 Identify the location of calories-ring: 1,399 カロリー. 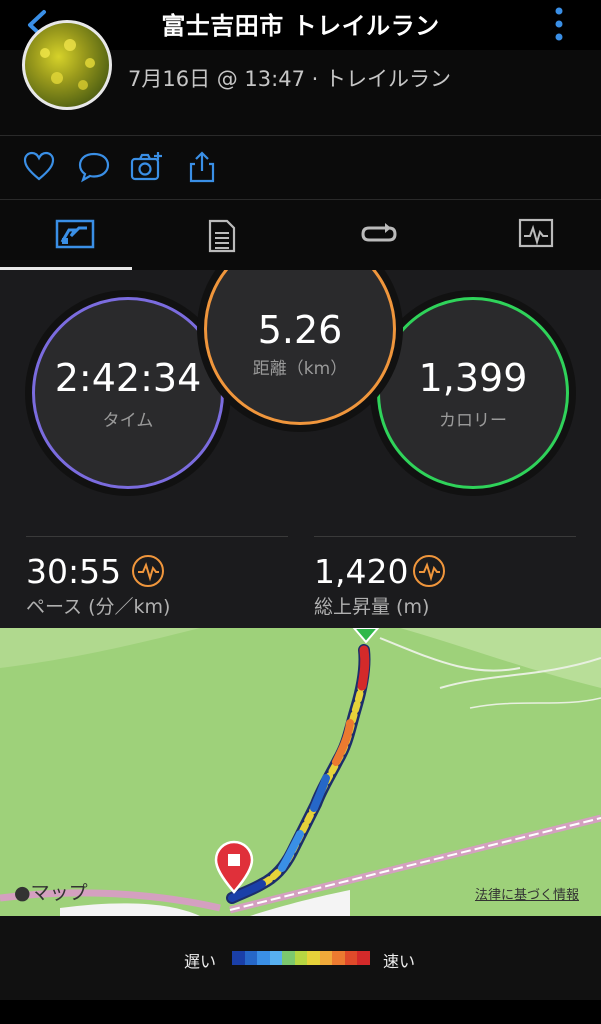
(473, 393).